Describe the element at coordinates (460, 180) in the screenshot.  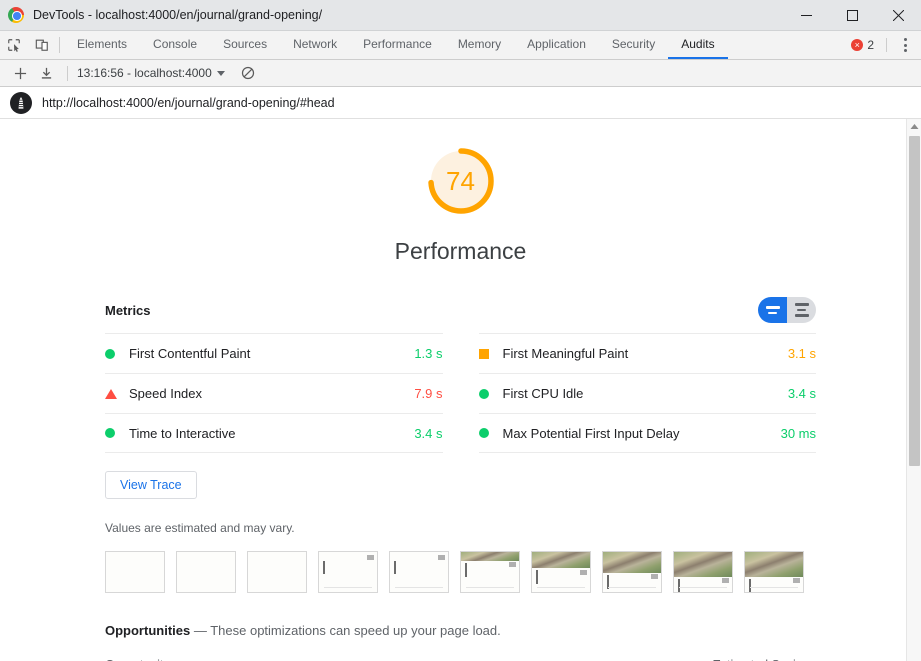
I see `score-value: 74` at that location.